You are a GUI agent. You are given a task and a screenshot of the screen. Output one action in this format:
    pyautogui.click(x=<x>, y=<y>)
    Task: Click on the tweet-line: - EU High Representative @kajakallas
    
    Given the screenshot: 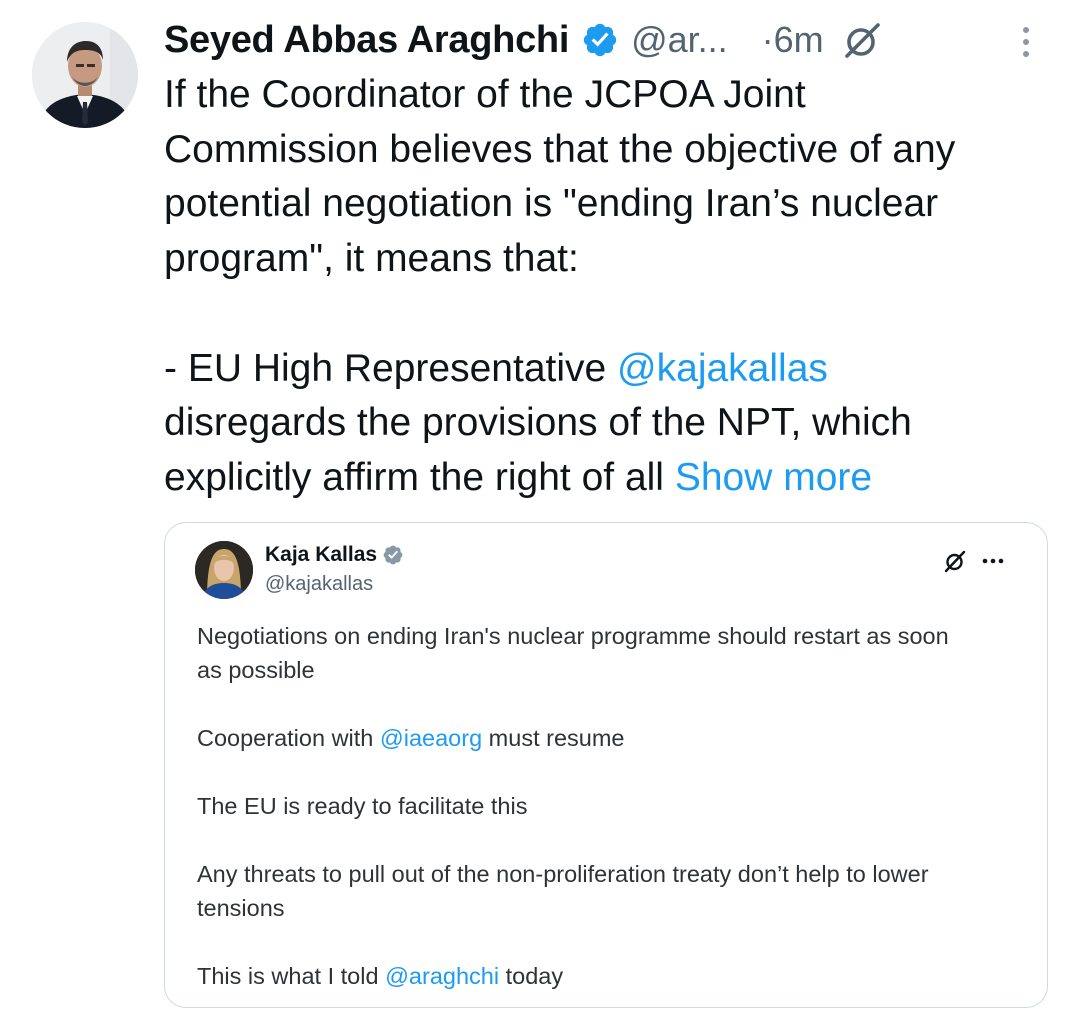 What is the action you would take?
    pyautogui.click(x=614, y=369)
    